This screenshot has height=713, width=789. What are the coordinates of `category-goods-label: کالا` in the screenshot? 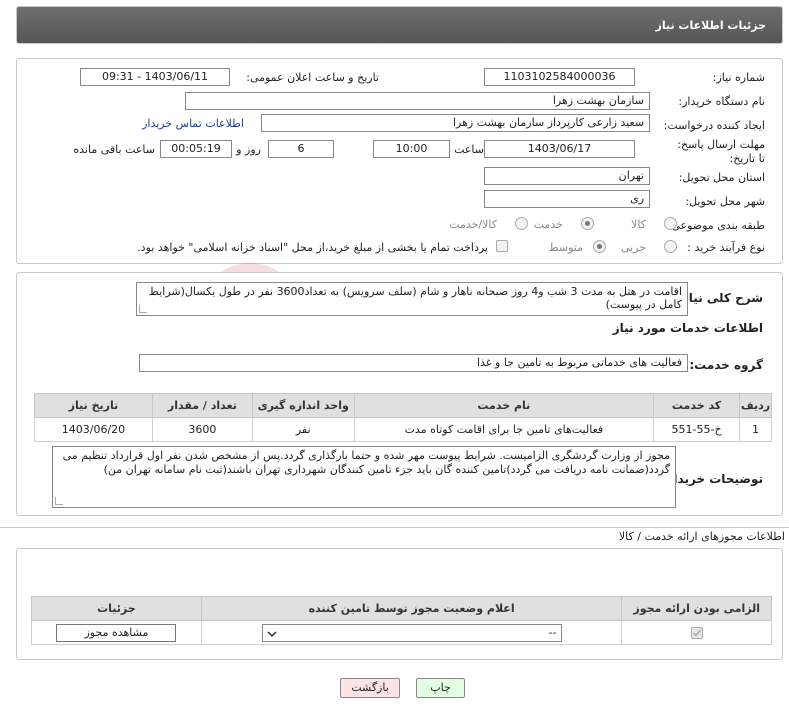 It's located at (638, 224).